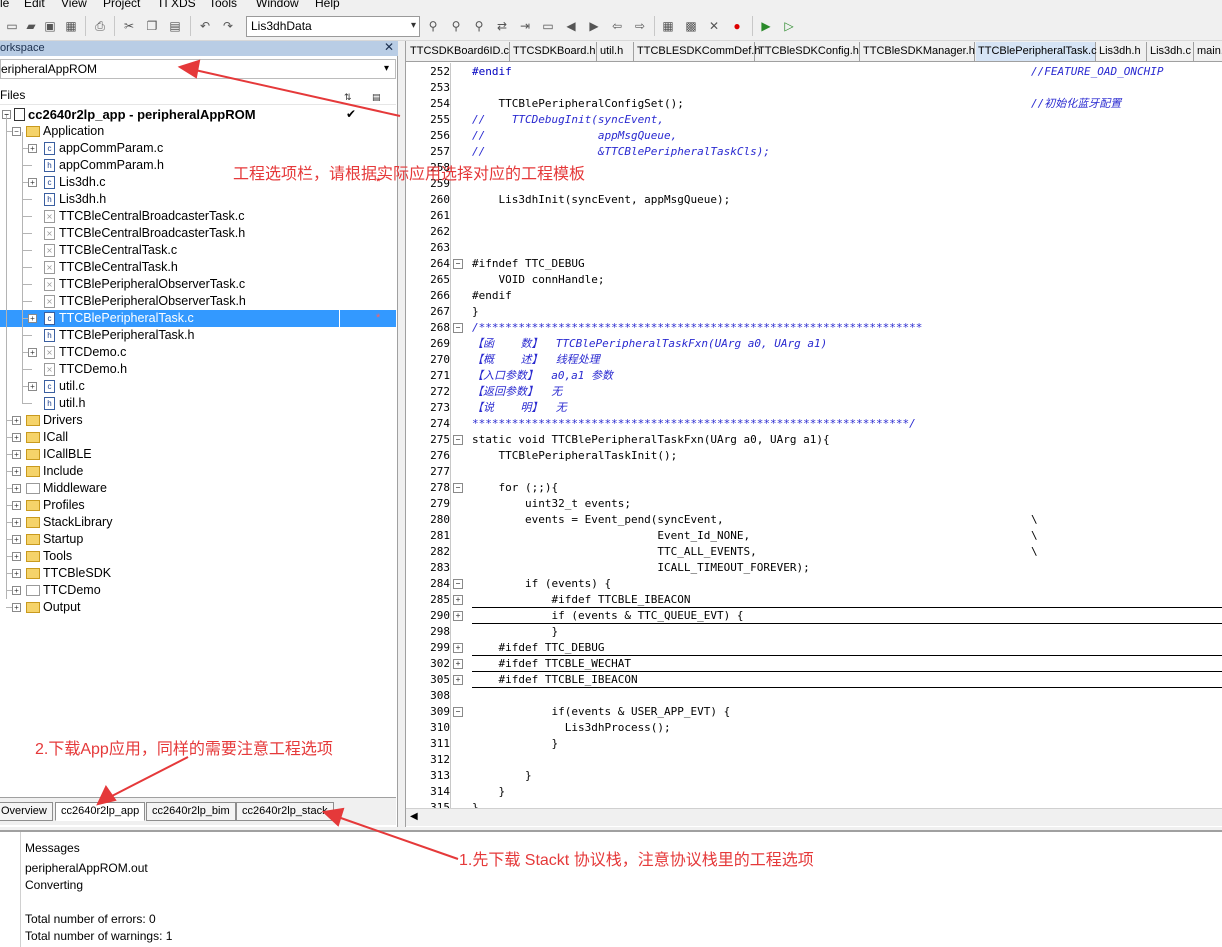 The width and height of the screenshot is (1222, 947). I want to click on code-line: 252 #endif //FEATURE_OAD_ONCHIP, so click(814, 72).